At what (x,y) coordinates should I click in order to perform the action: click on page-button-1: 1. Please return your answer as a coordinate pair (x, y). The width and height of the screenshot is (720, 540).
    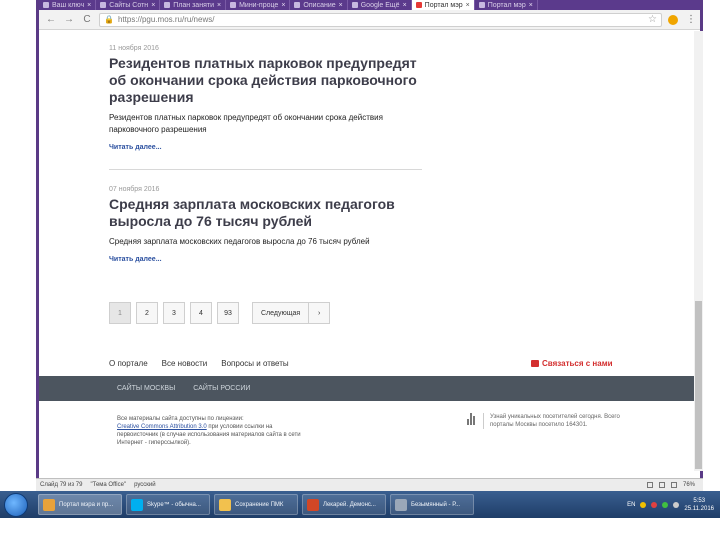
    Looking at the image, I should click on (120, 313).